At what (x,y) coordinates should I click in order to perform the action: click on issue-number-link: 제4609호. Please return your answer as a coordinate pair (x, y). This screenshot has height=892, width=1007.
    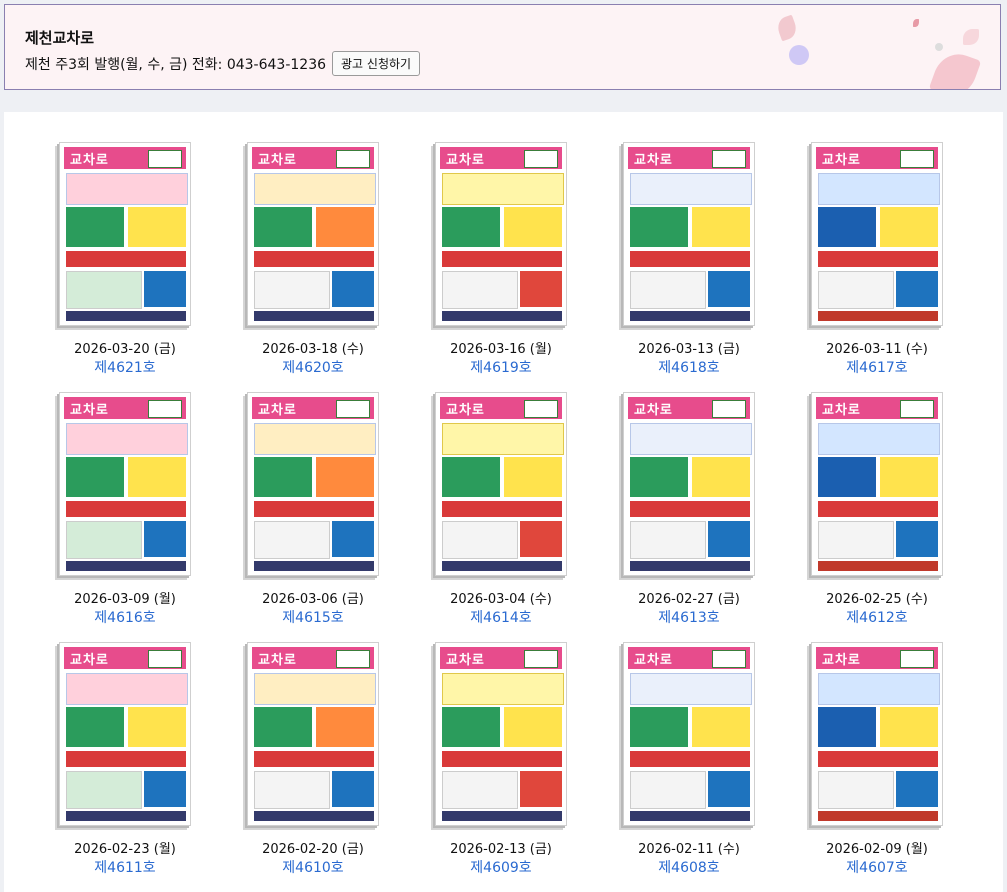
    Looking at the image, I should click on (500, 867).